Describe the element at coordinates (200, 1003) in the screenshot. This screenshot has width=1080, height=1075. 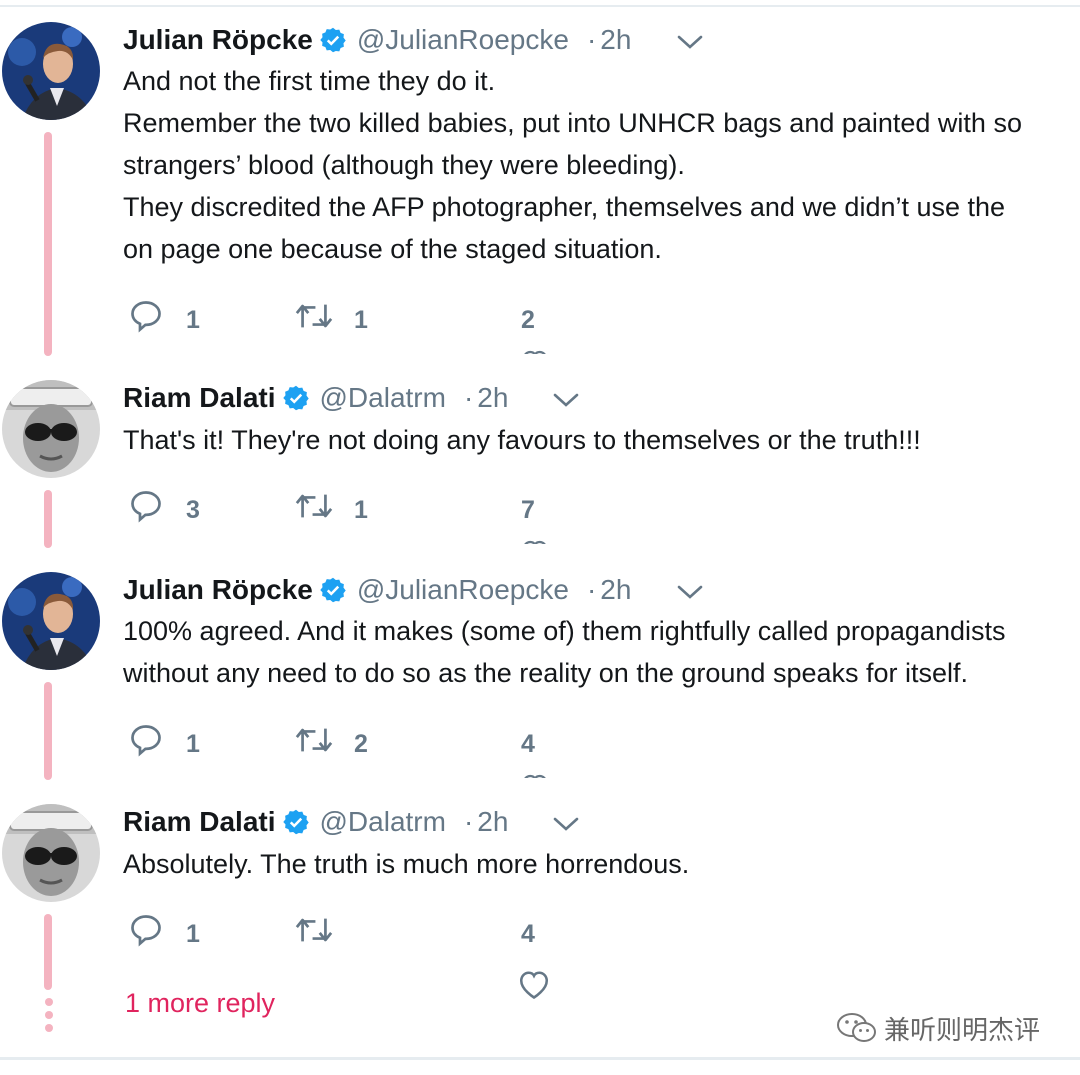
I see `more-reply-link: 1 more reply` at that location.